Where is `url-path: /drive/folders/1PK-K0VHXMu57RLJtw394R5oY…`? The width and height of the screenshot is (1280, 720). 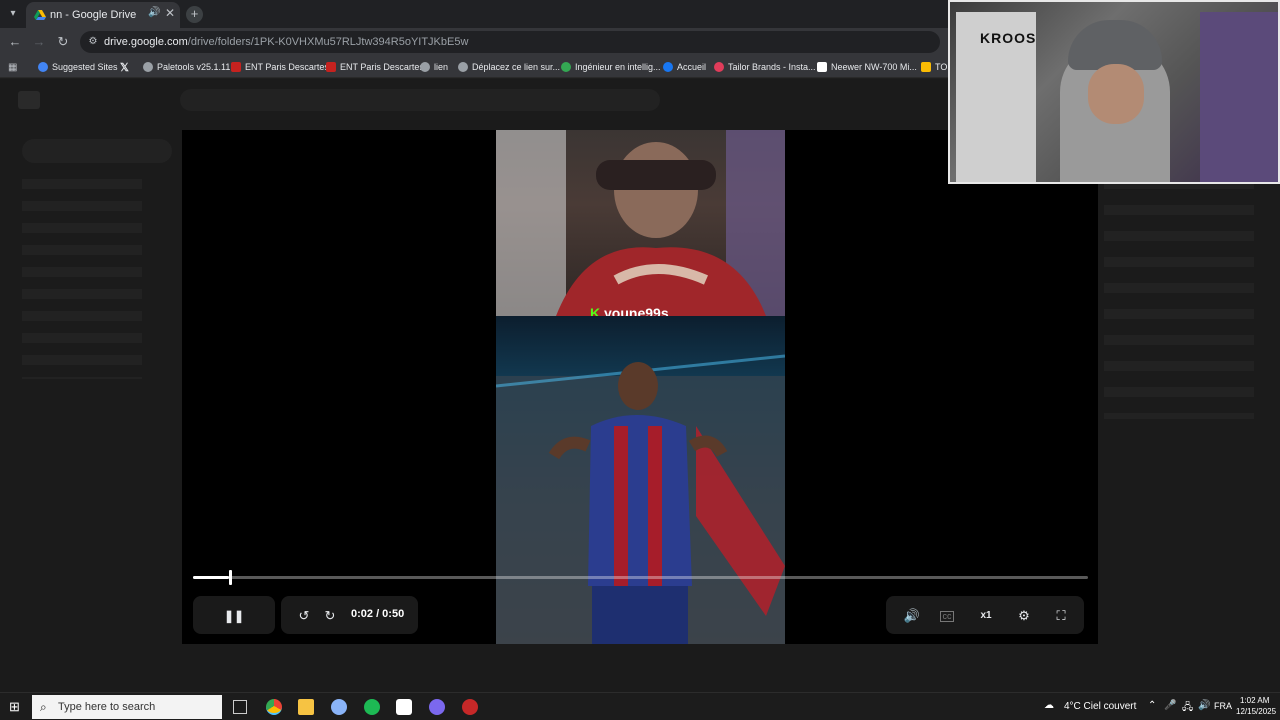 url-path: /drive/folders/1PK-K0VHXMu57RLJtw394R5oY… is located at coordinates (328, 42).